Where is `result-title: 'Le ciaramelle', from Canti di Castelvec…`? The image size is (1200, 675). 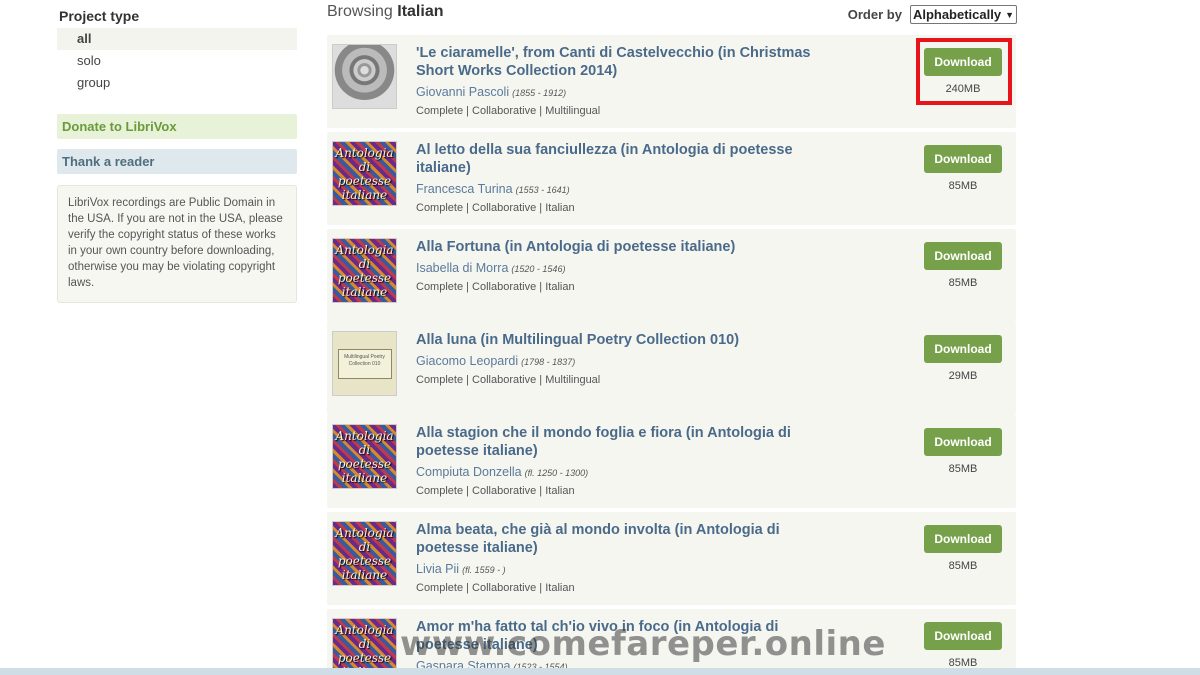
result-title: 'Le ciaramelle', from Canti di Castelvec… is located at coordinates (626, 62).